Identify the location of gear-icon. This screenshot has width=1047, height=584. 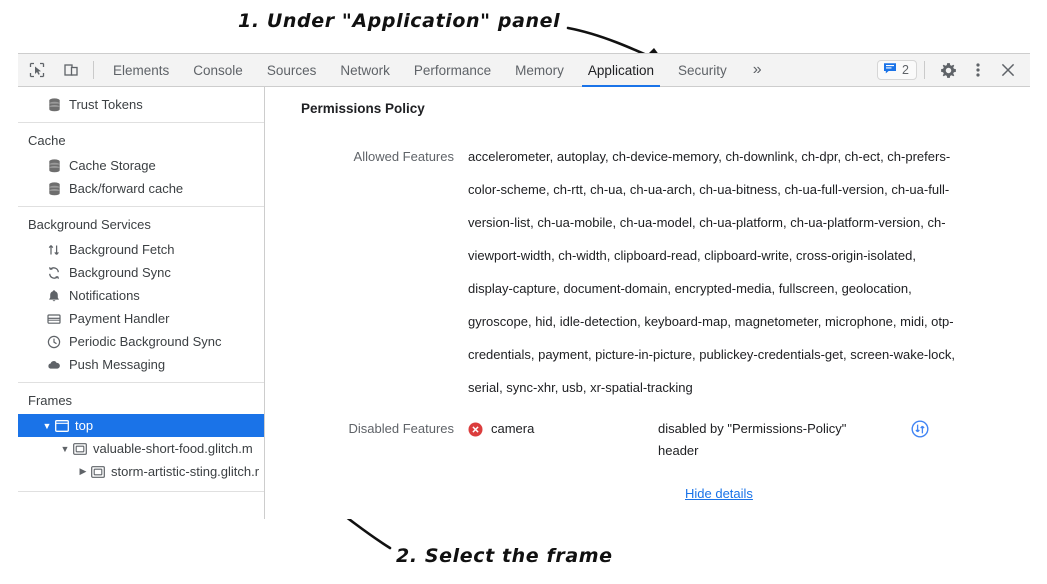
(948, 70).